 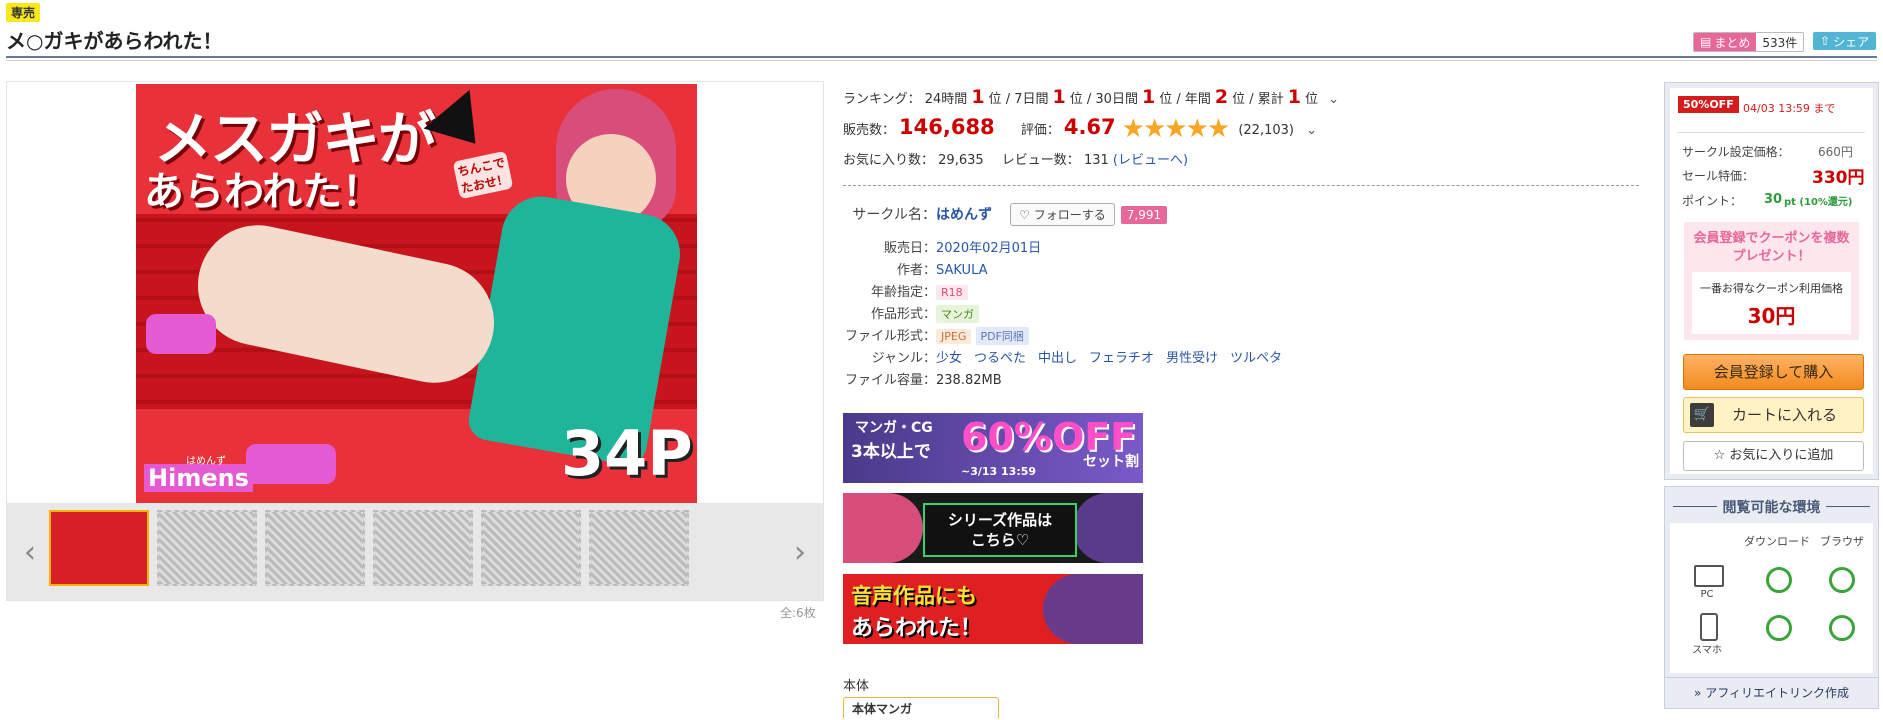 I want to click on banner-series: シリーズ作品は こちら♡, so click(x=993, y=528).